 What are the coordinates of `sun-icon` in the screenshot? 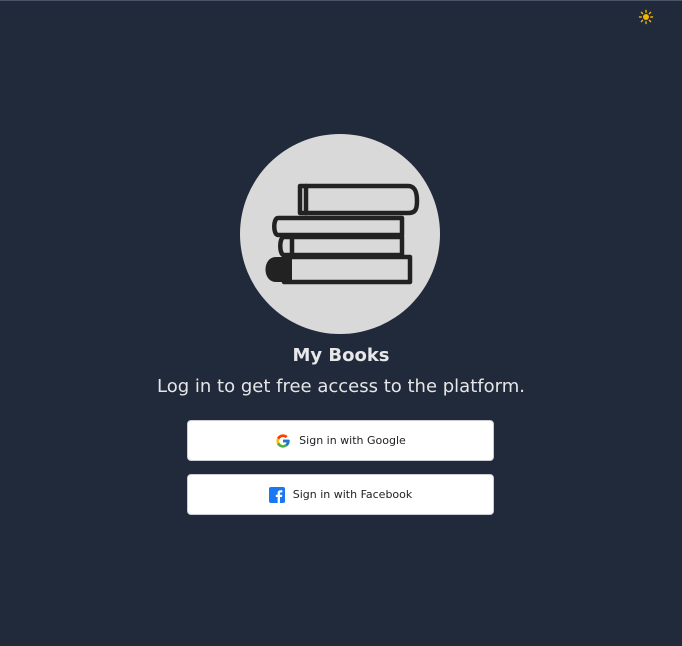 It's located at (646, 17).